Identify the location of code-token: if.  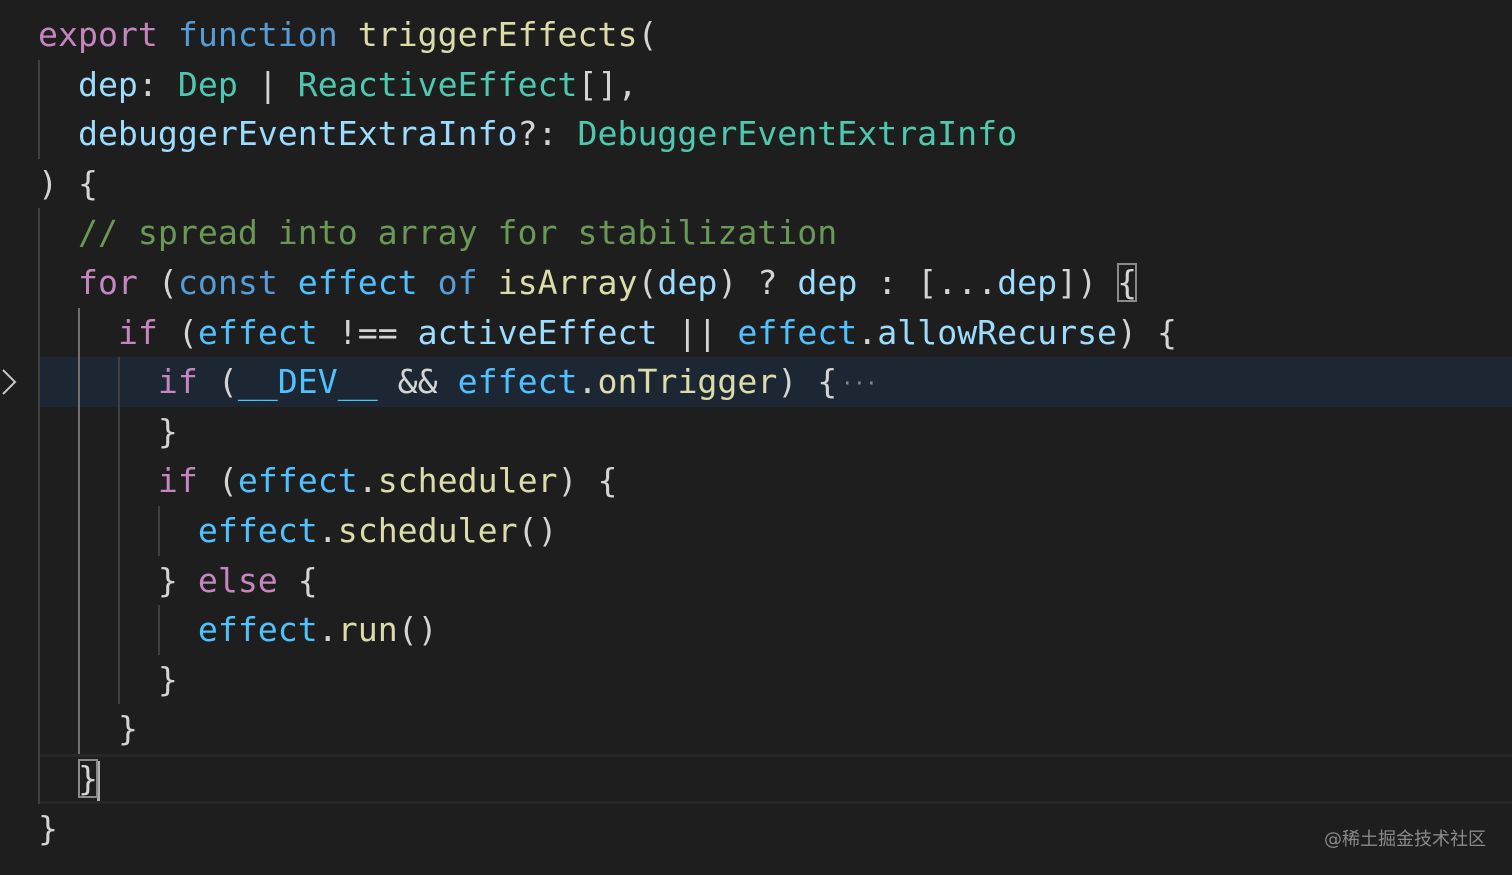
(137, 332).